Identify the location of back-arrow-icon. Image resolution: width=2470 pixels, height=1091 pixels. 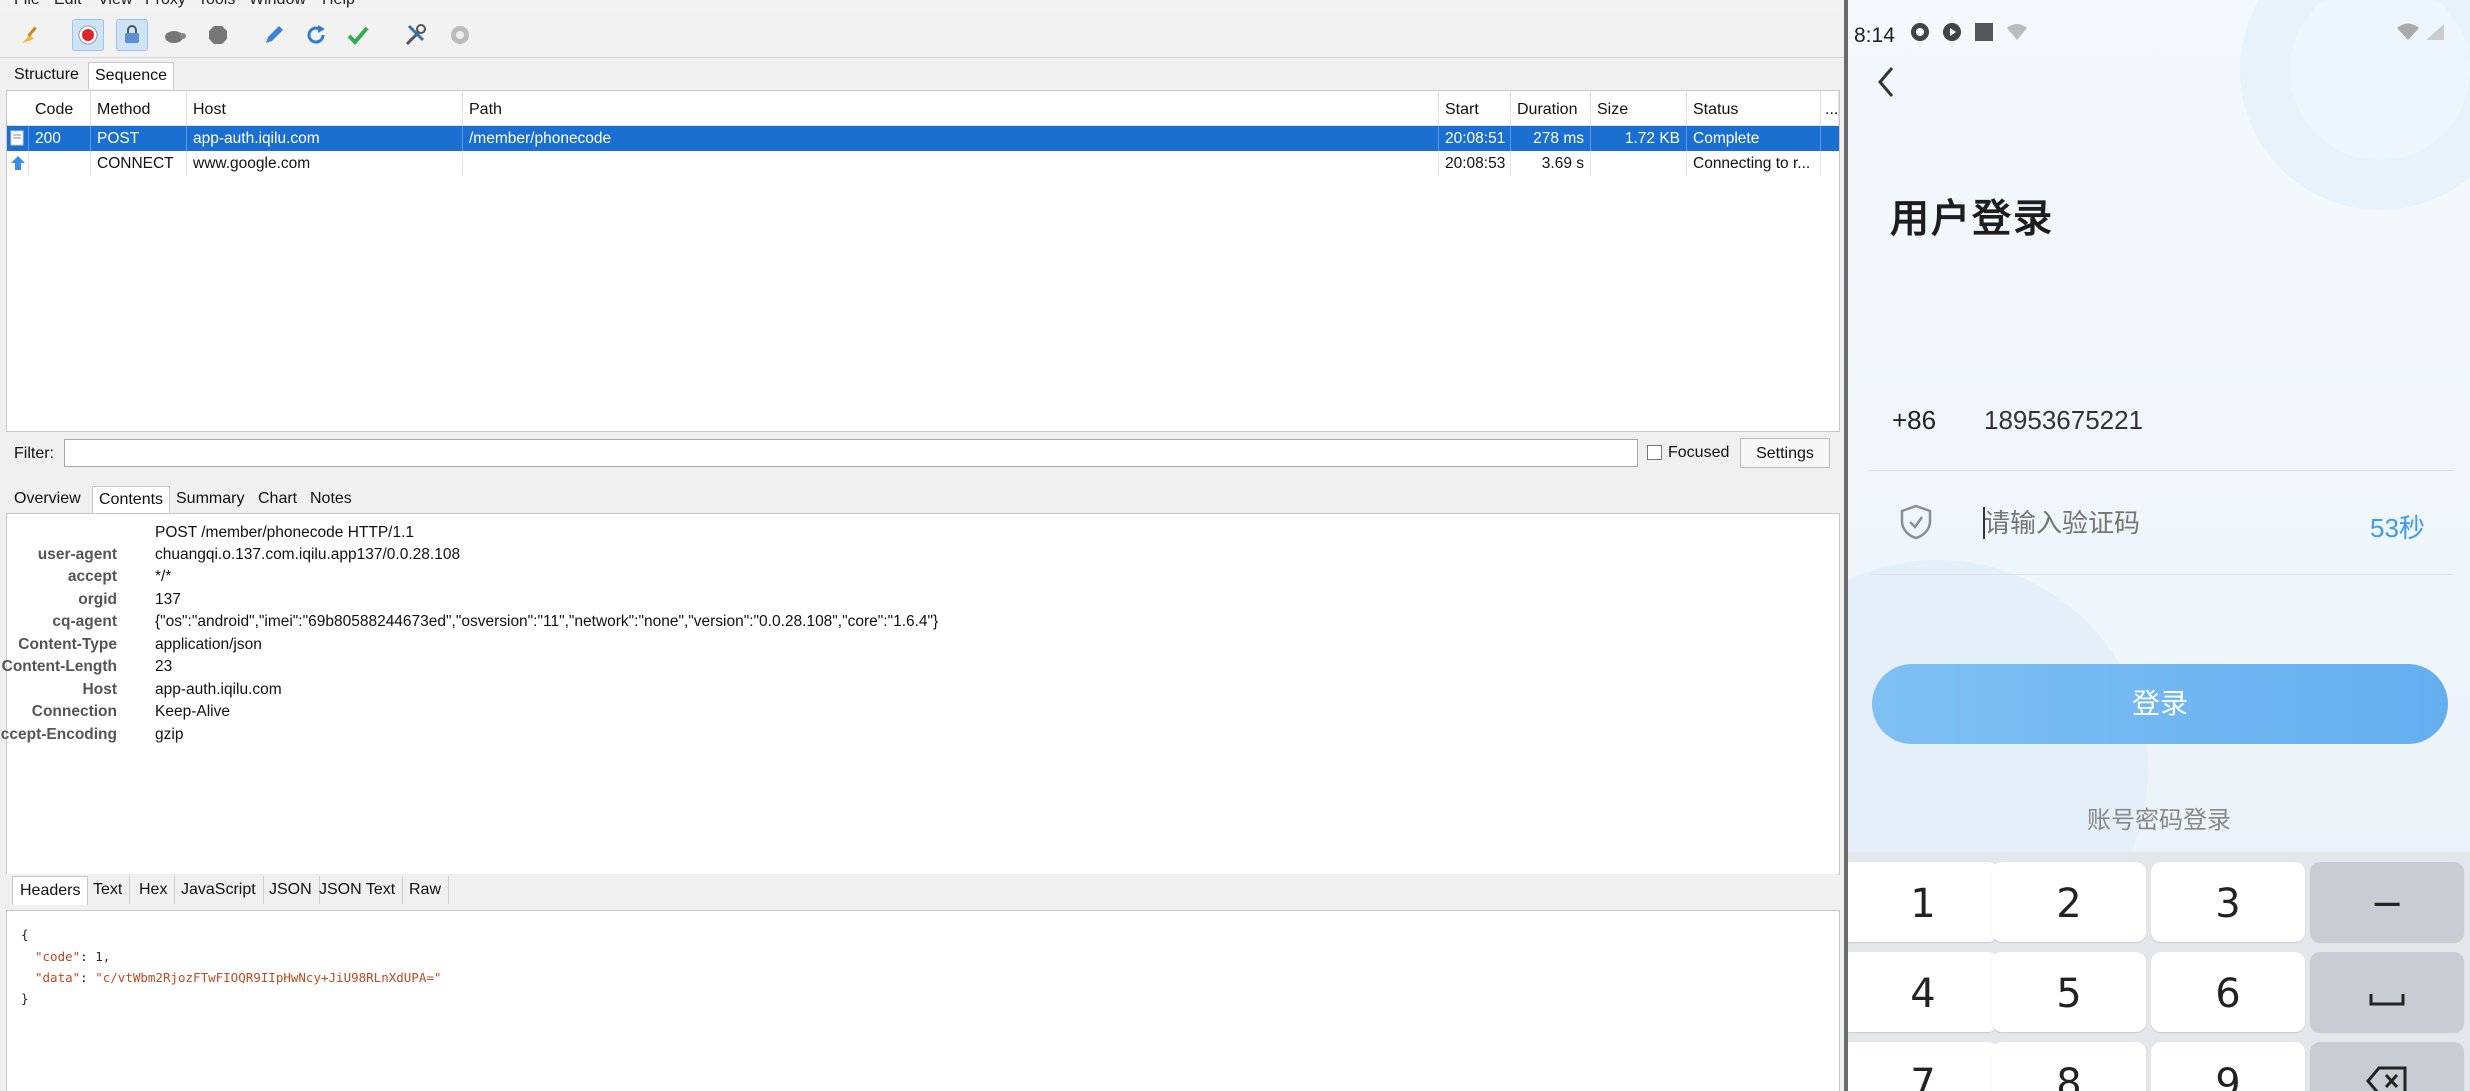
(1886, 82).